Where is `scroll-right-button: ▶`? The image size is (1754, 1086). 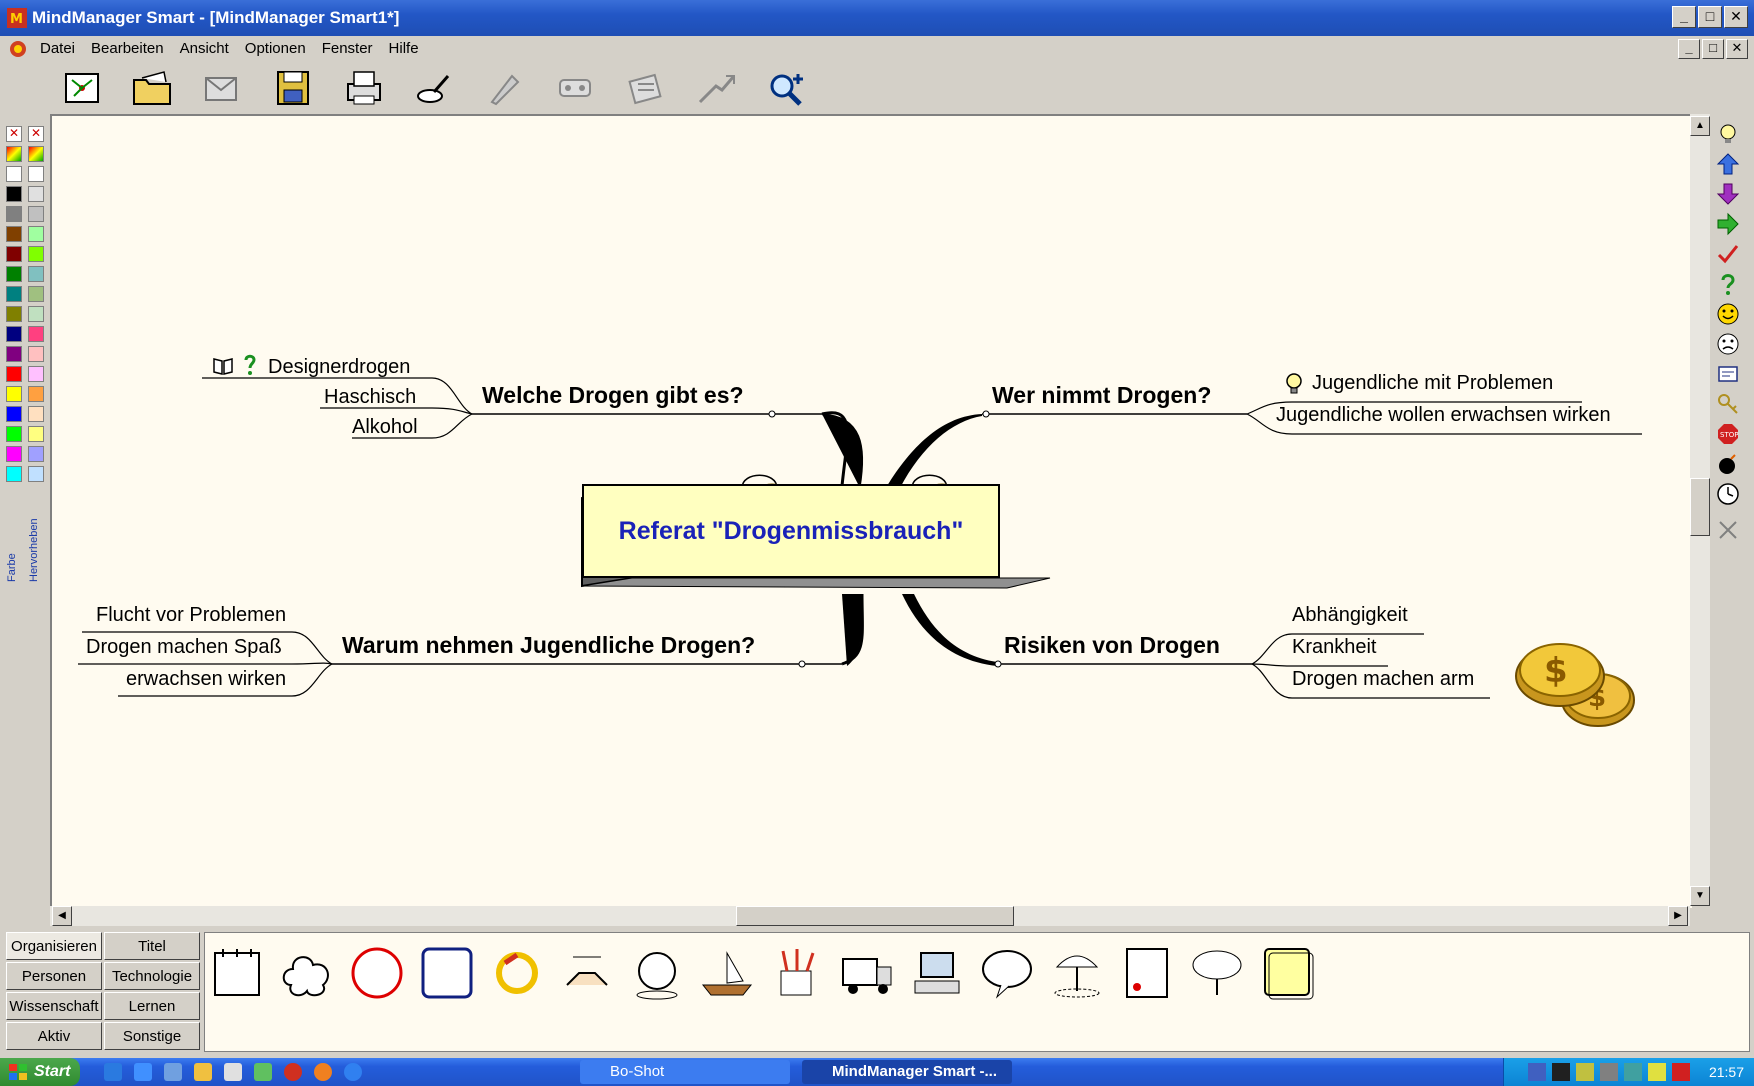 scroll-right-button: ▶ is located at coordinates (1678, 916).